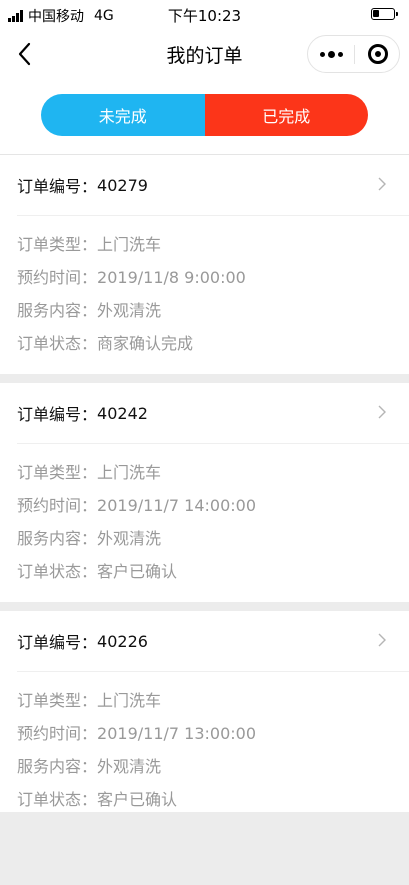 The height and width of the screenshot is (885, 409). I want to click on mini-program-capsule, so click(353, 54).